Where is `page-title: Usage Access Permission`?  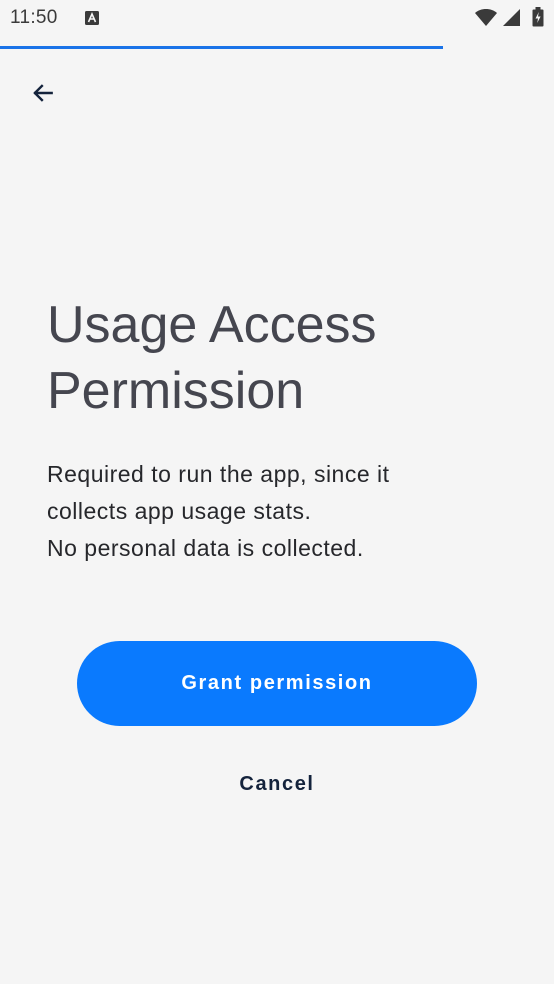 page-title: Usage Access Permission is located at coordinates (212, 358).